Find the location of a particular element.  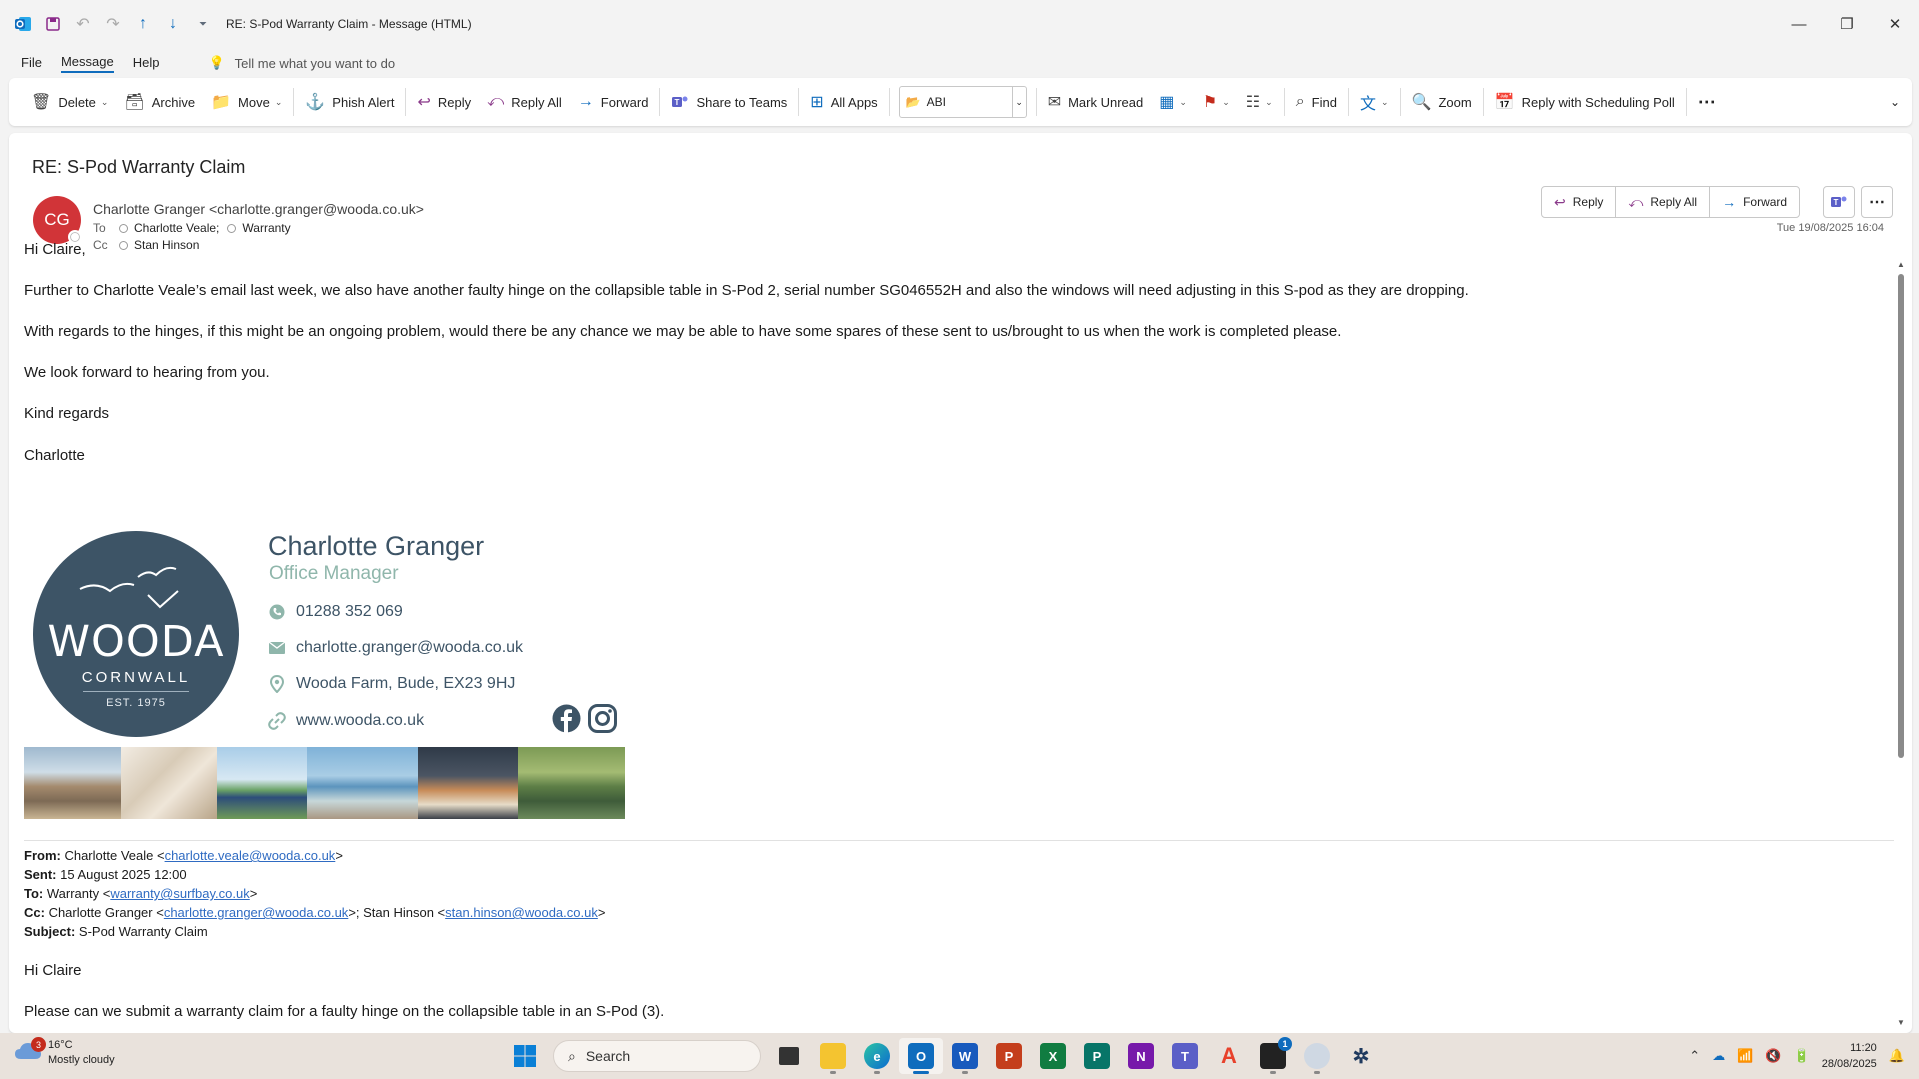

excel-button: X is located at coordinates (1053, 1056).